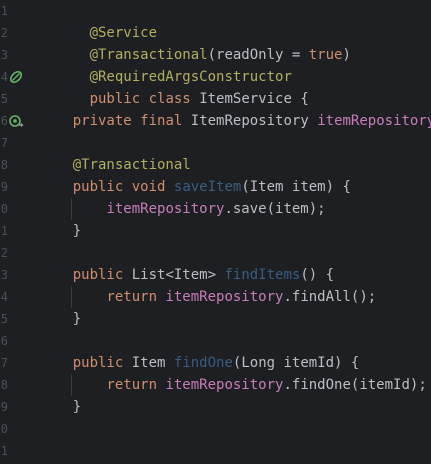 Image resolution: width=431 pixels, height=464 pixels. What do you see at coordinates (346, 55) in the screenshot?
I see `paren: )` at bounding box center [346, 55].